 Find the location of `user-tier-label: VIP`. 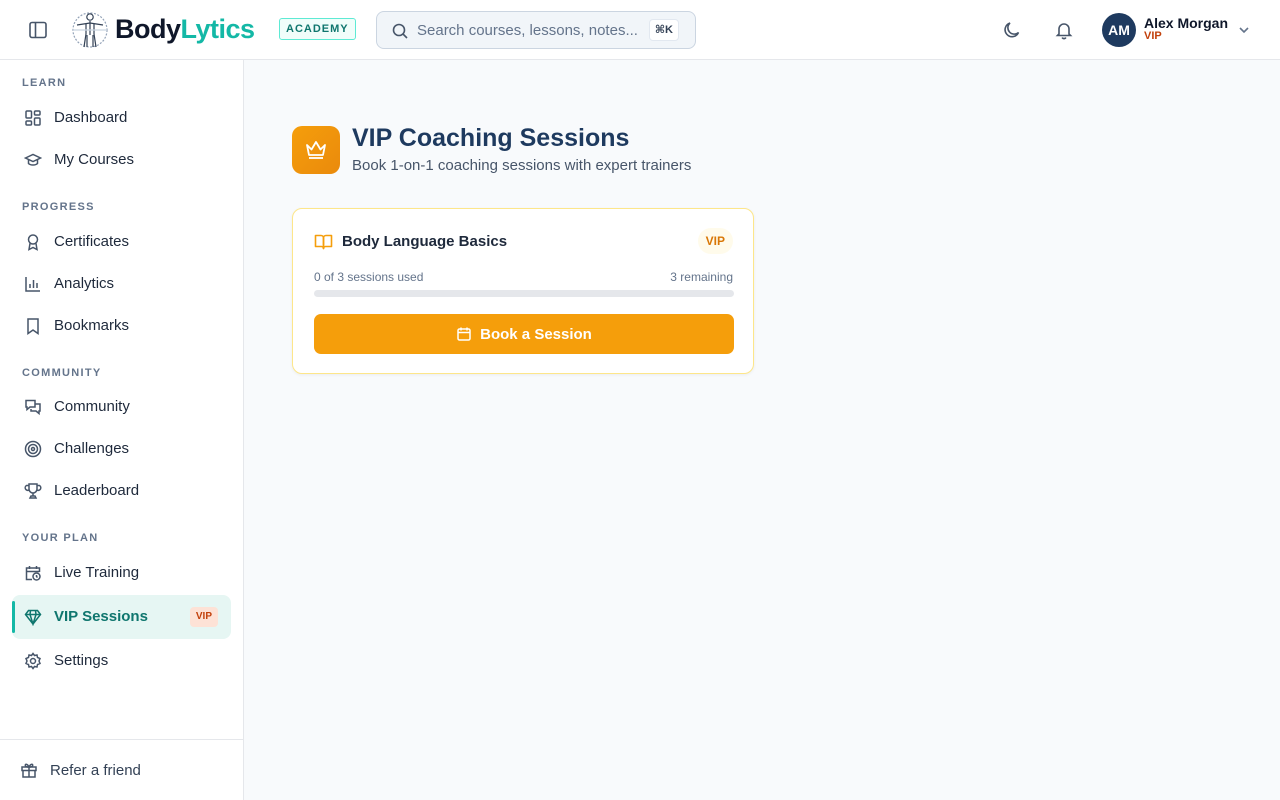

user-tier-label: VIP is located at coordinates (1153, 36).